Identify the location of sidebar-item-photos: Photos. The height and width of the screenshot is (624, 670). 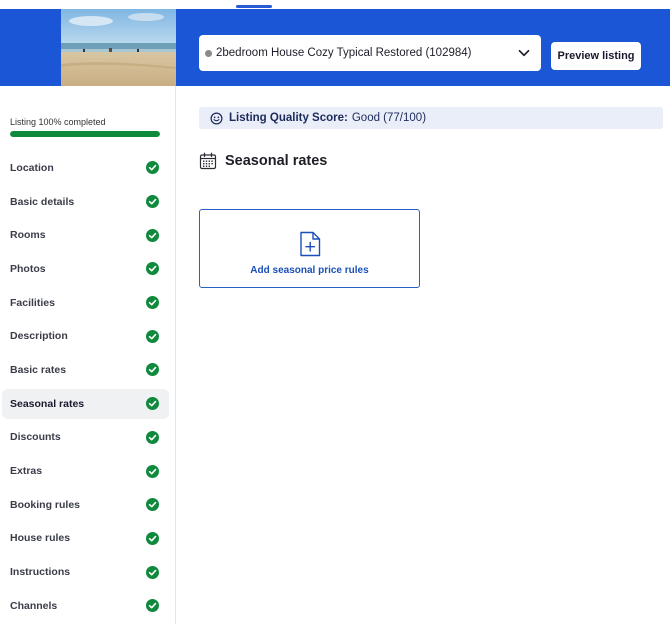
(88, 269).